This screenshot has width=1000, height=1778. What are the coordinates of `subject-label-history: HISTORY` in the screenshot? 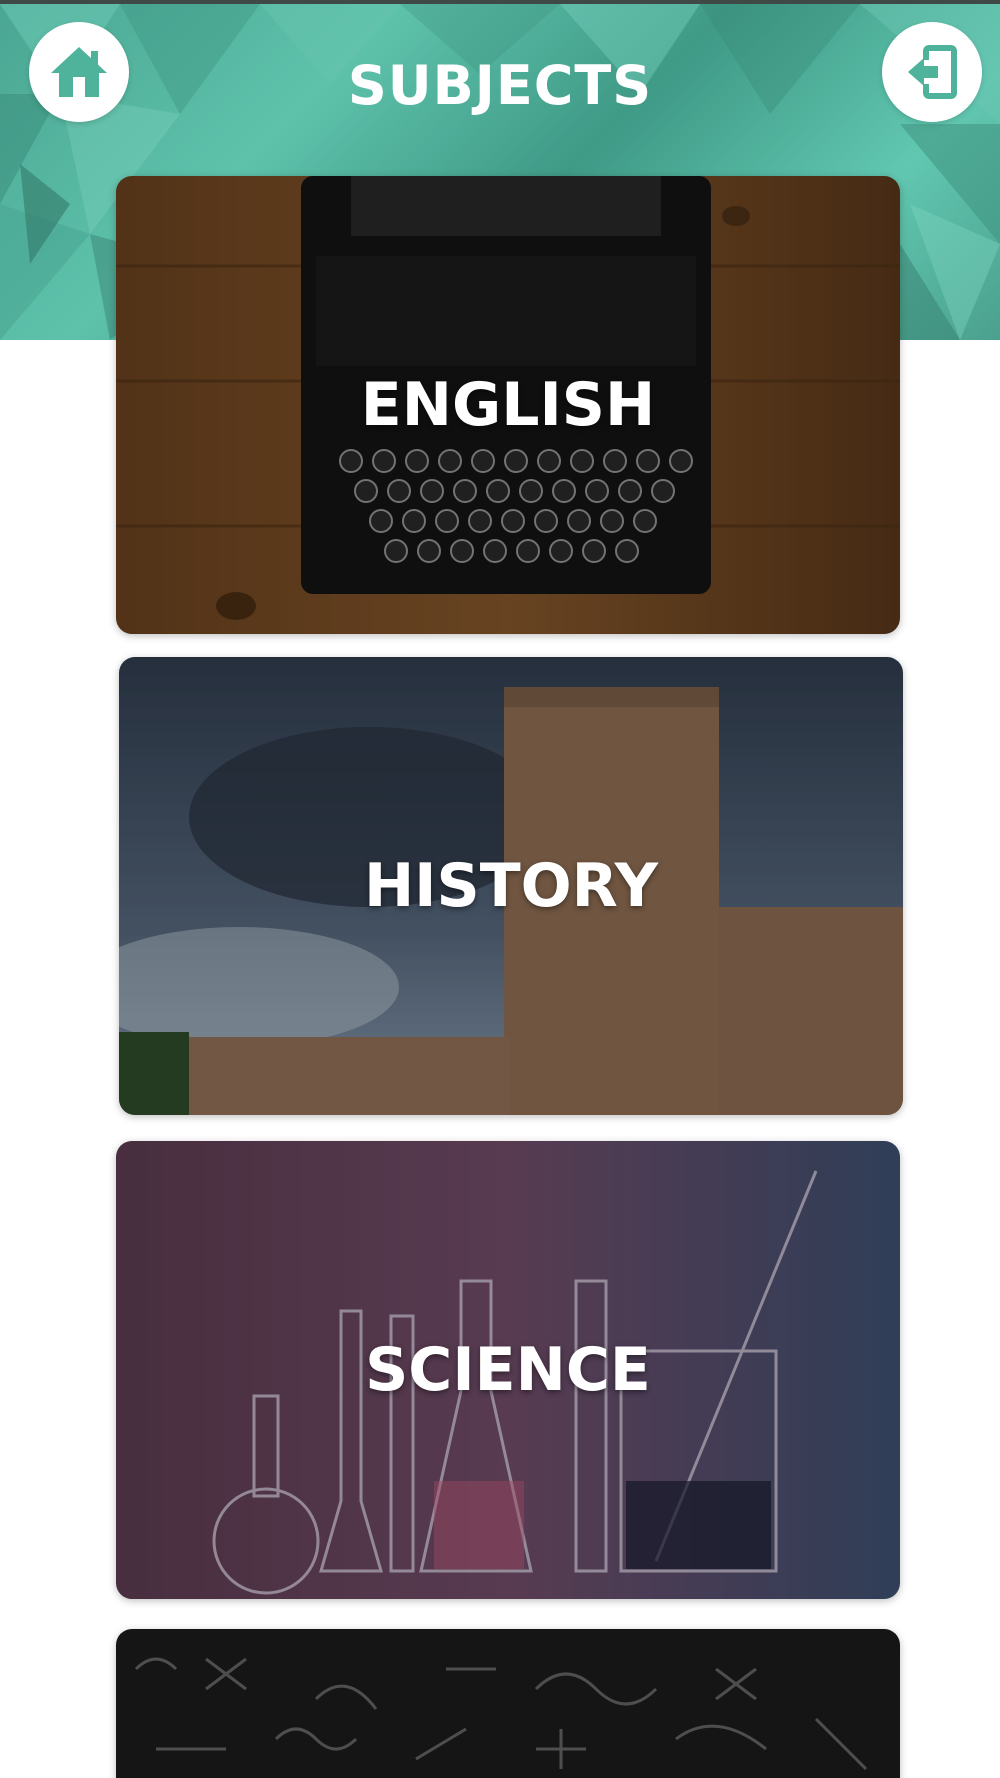 It's located at (511, 886).